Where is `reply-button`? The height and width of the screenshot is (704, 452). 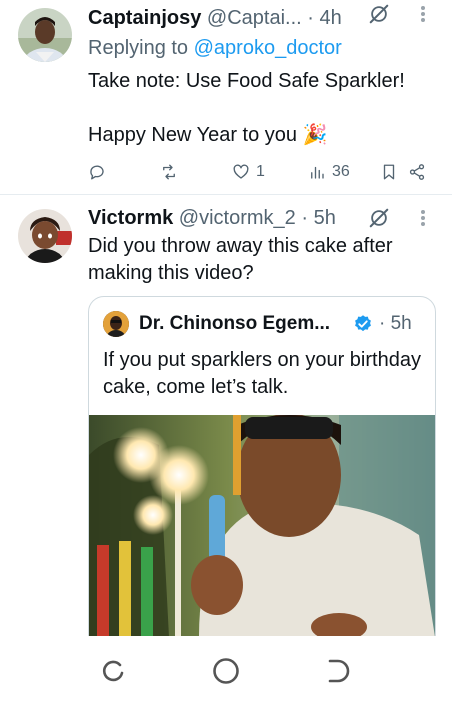 reply-button is located at coordinates (100, 172).